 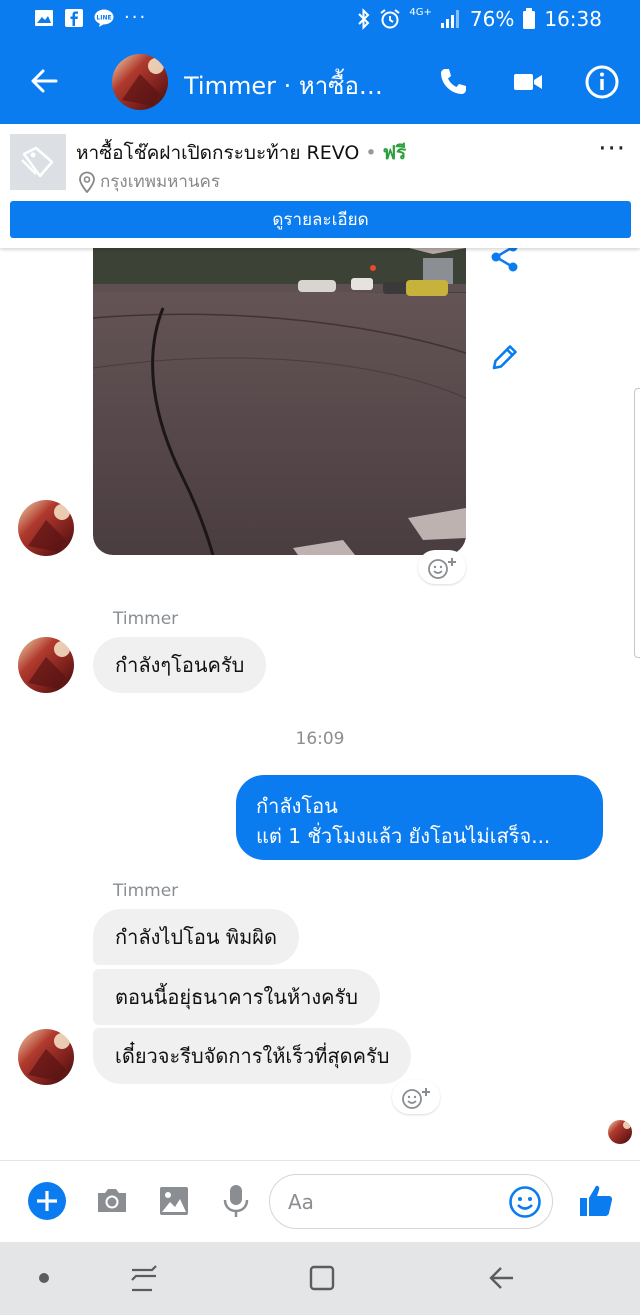 I want to click on system-nav-bar, so click(x=320, y=1278).